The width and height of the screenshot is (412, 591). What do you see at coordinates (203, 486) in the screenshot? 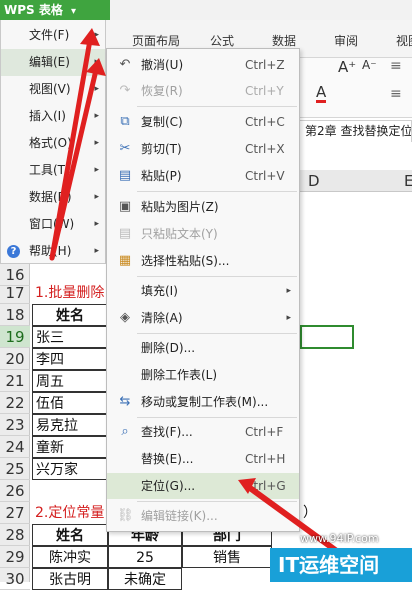
I see `menu-item-goto: 定位(G)... Ctrl+G` at bounding box center [203, 486].